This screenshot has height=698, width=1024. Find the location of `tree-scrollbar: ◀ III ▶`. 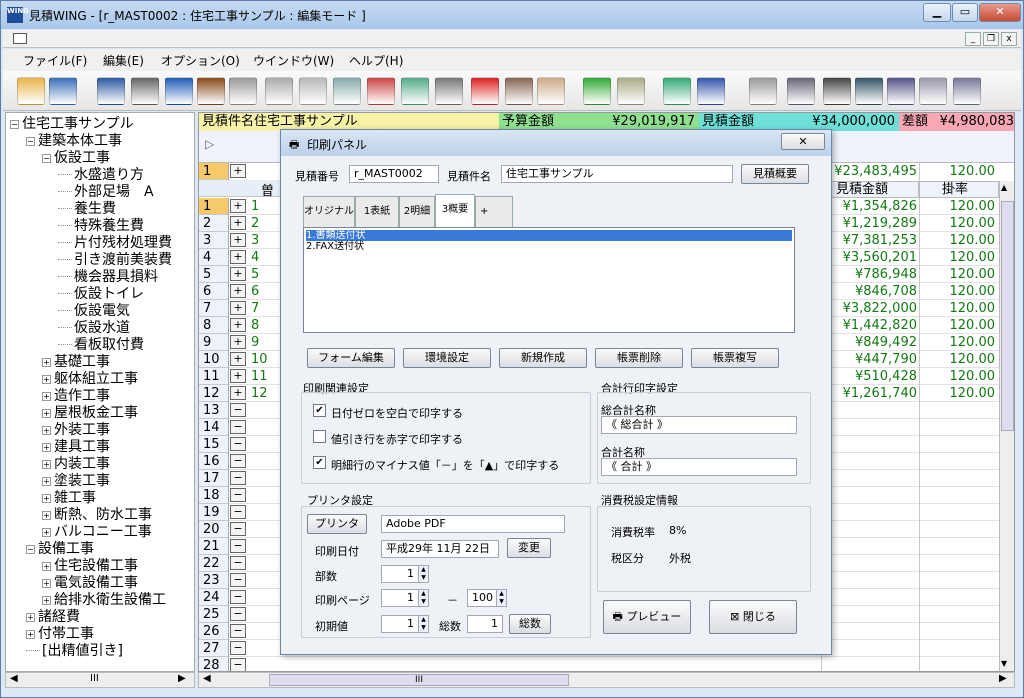

tree-scrollbar: ◀ III ▶ is located at coordinates (100, 680).